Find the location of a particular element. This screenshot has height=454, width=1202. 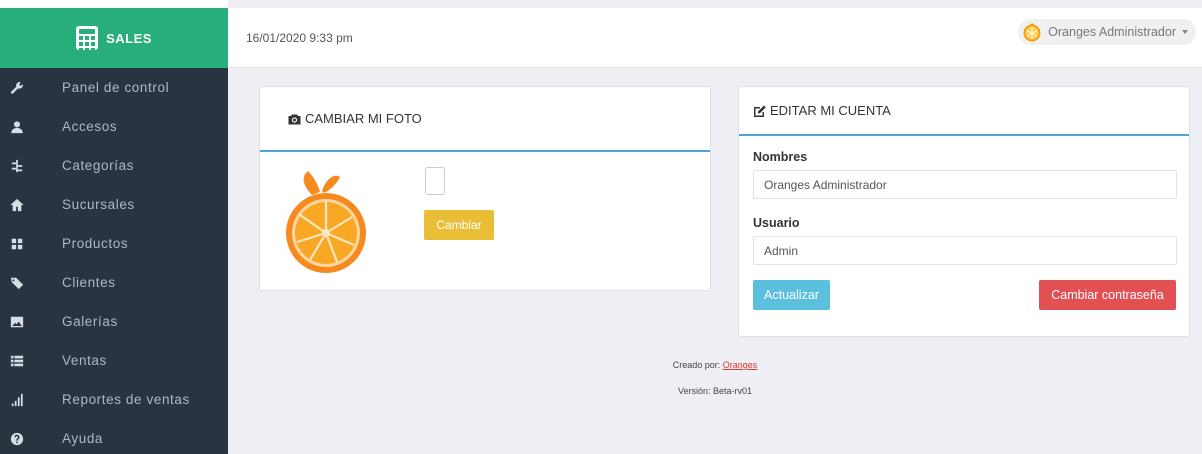

footer-version: Versión: Beta-rv01 is located at coordinates (715, 391).